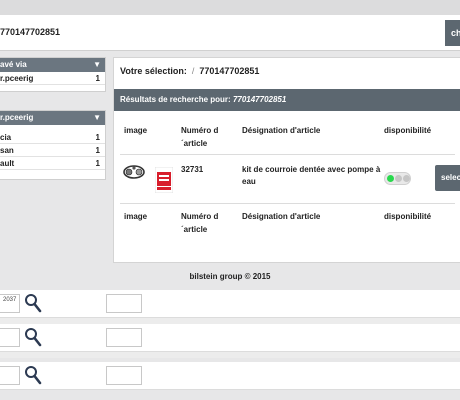 This screenshot has height=400, width=460. I want to click on article-number: 32731, so click(192, 170).